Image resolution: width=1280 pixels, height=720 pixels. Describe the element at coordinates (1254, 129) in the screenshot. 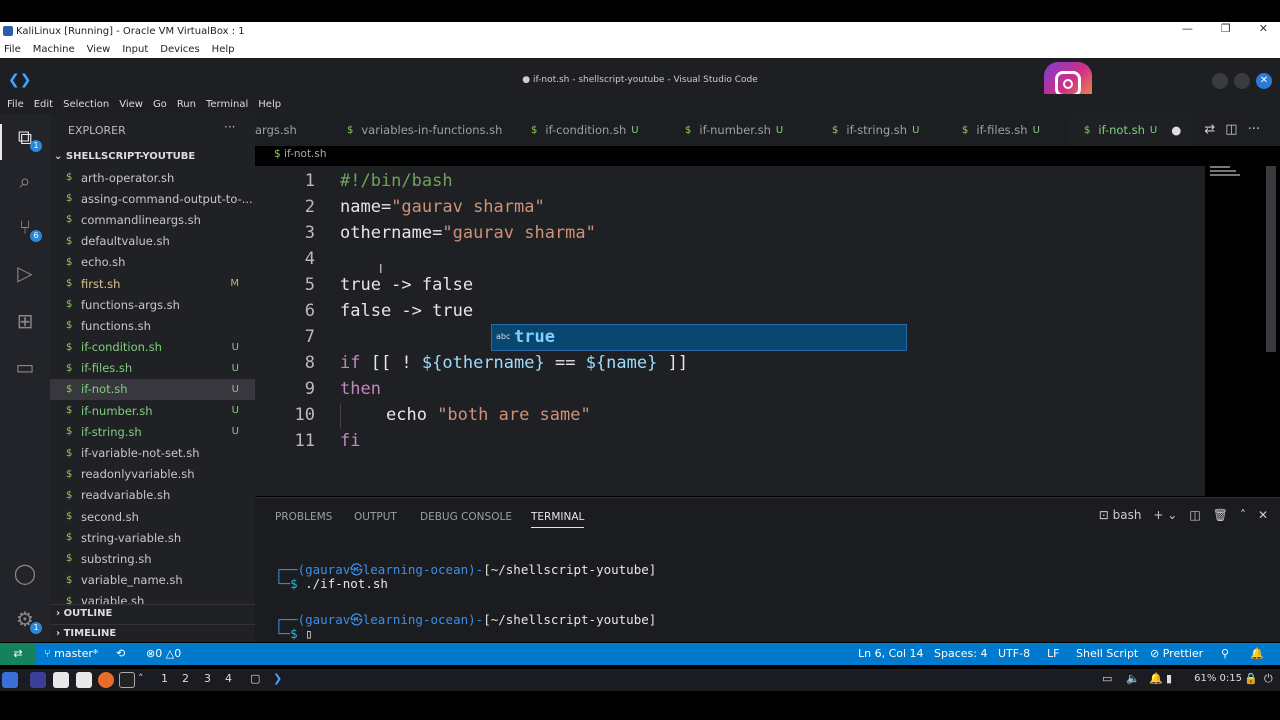

I see `more-actions-icon: ···` at that location.